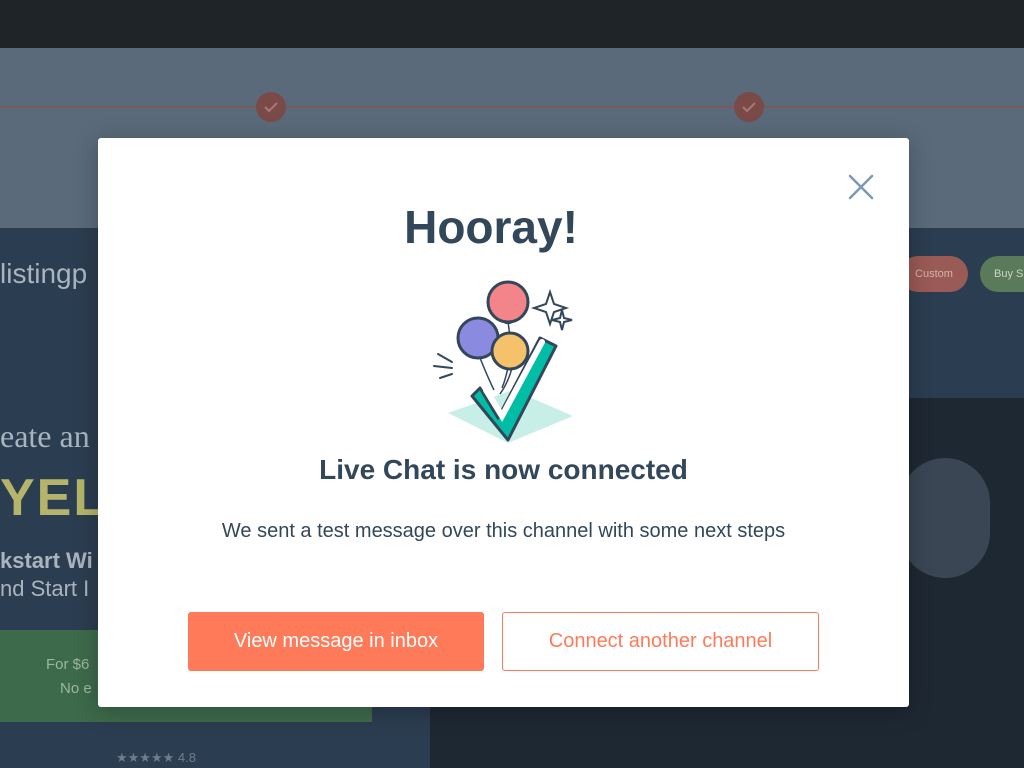 The image size is (1024, 768). What do you see at coordinates (156, 757) in the screenshot?
I see `preview-rating: ★★★★★ 4.8` at bounding box center [156, 757].